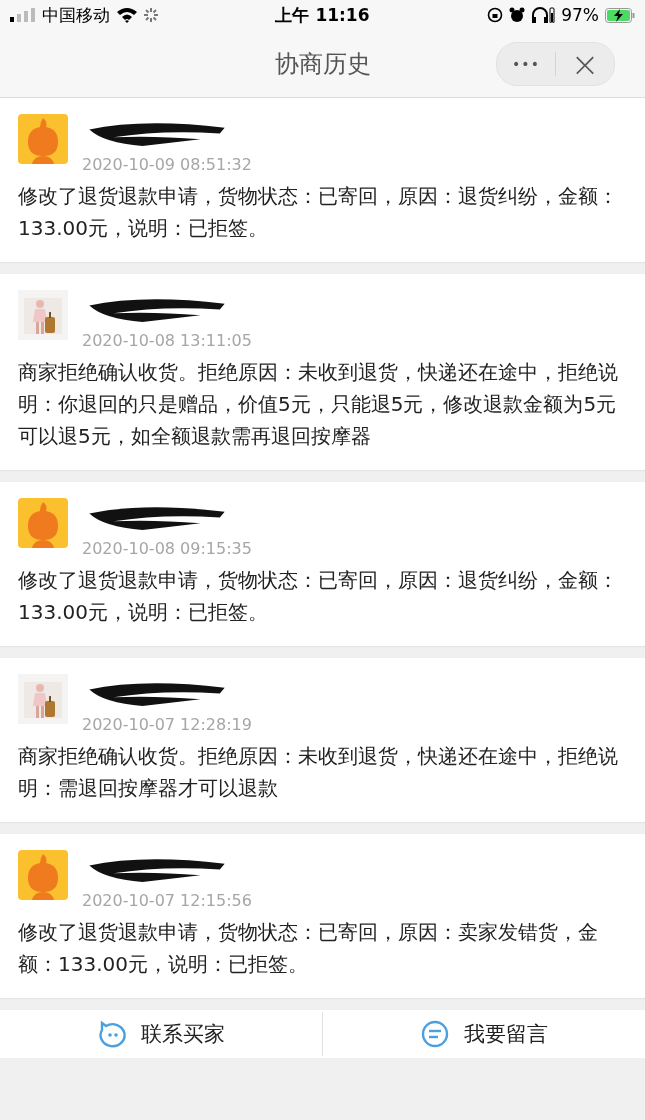 The image size is (645, 1120). I want to click on timestamp: 2020-10-07 12:15:56, so click(167, 900).